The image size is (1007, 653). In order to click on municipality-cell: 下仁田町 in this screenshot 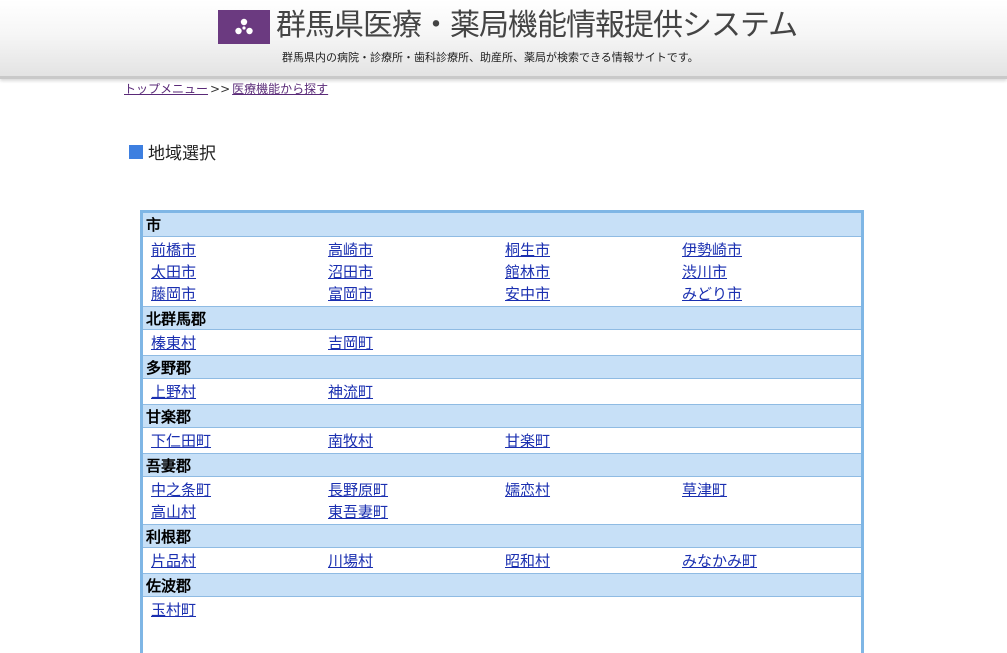, I will do `click(239, 441)`.